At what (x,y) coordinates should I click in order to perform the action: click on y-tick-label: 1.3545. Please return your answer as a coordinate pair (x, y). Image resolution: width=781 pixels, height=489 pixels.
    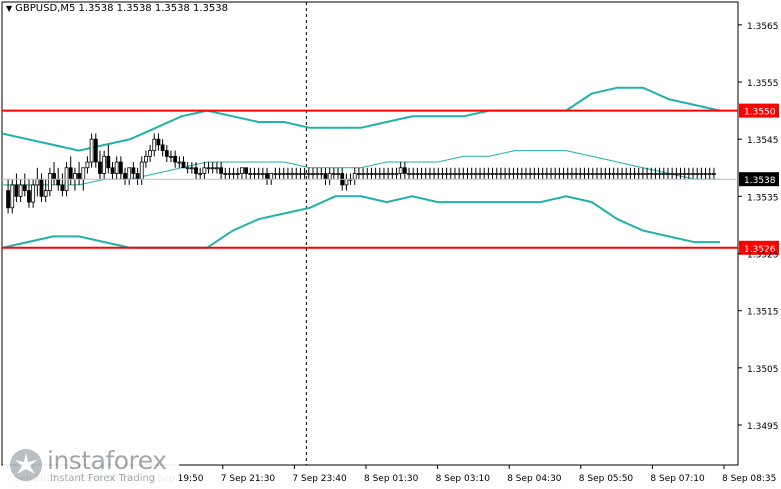
    Looking at the image, I should click on (763, 141).